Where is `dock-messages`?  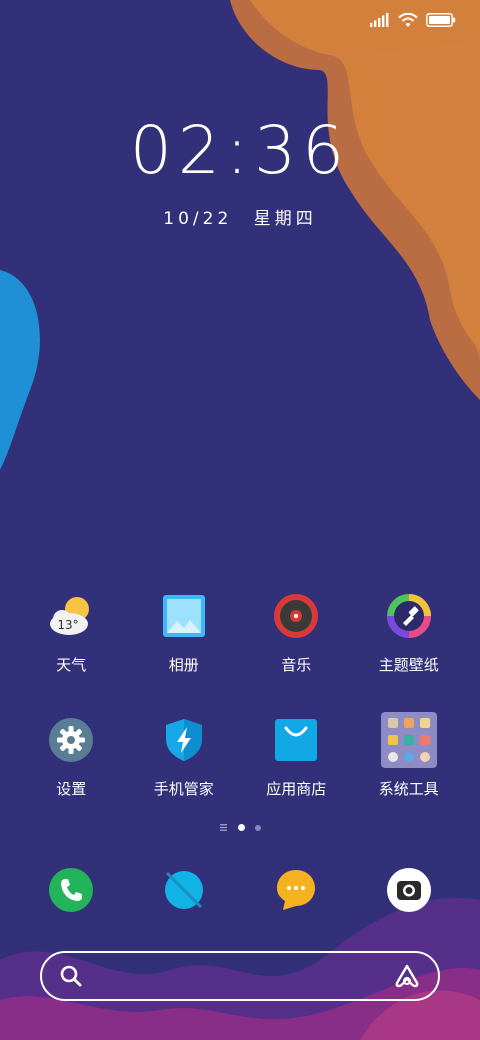 dock-messages is located at coordinates (296, 892).